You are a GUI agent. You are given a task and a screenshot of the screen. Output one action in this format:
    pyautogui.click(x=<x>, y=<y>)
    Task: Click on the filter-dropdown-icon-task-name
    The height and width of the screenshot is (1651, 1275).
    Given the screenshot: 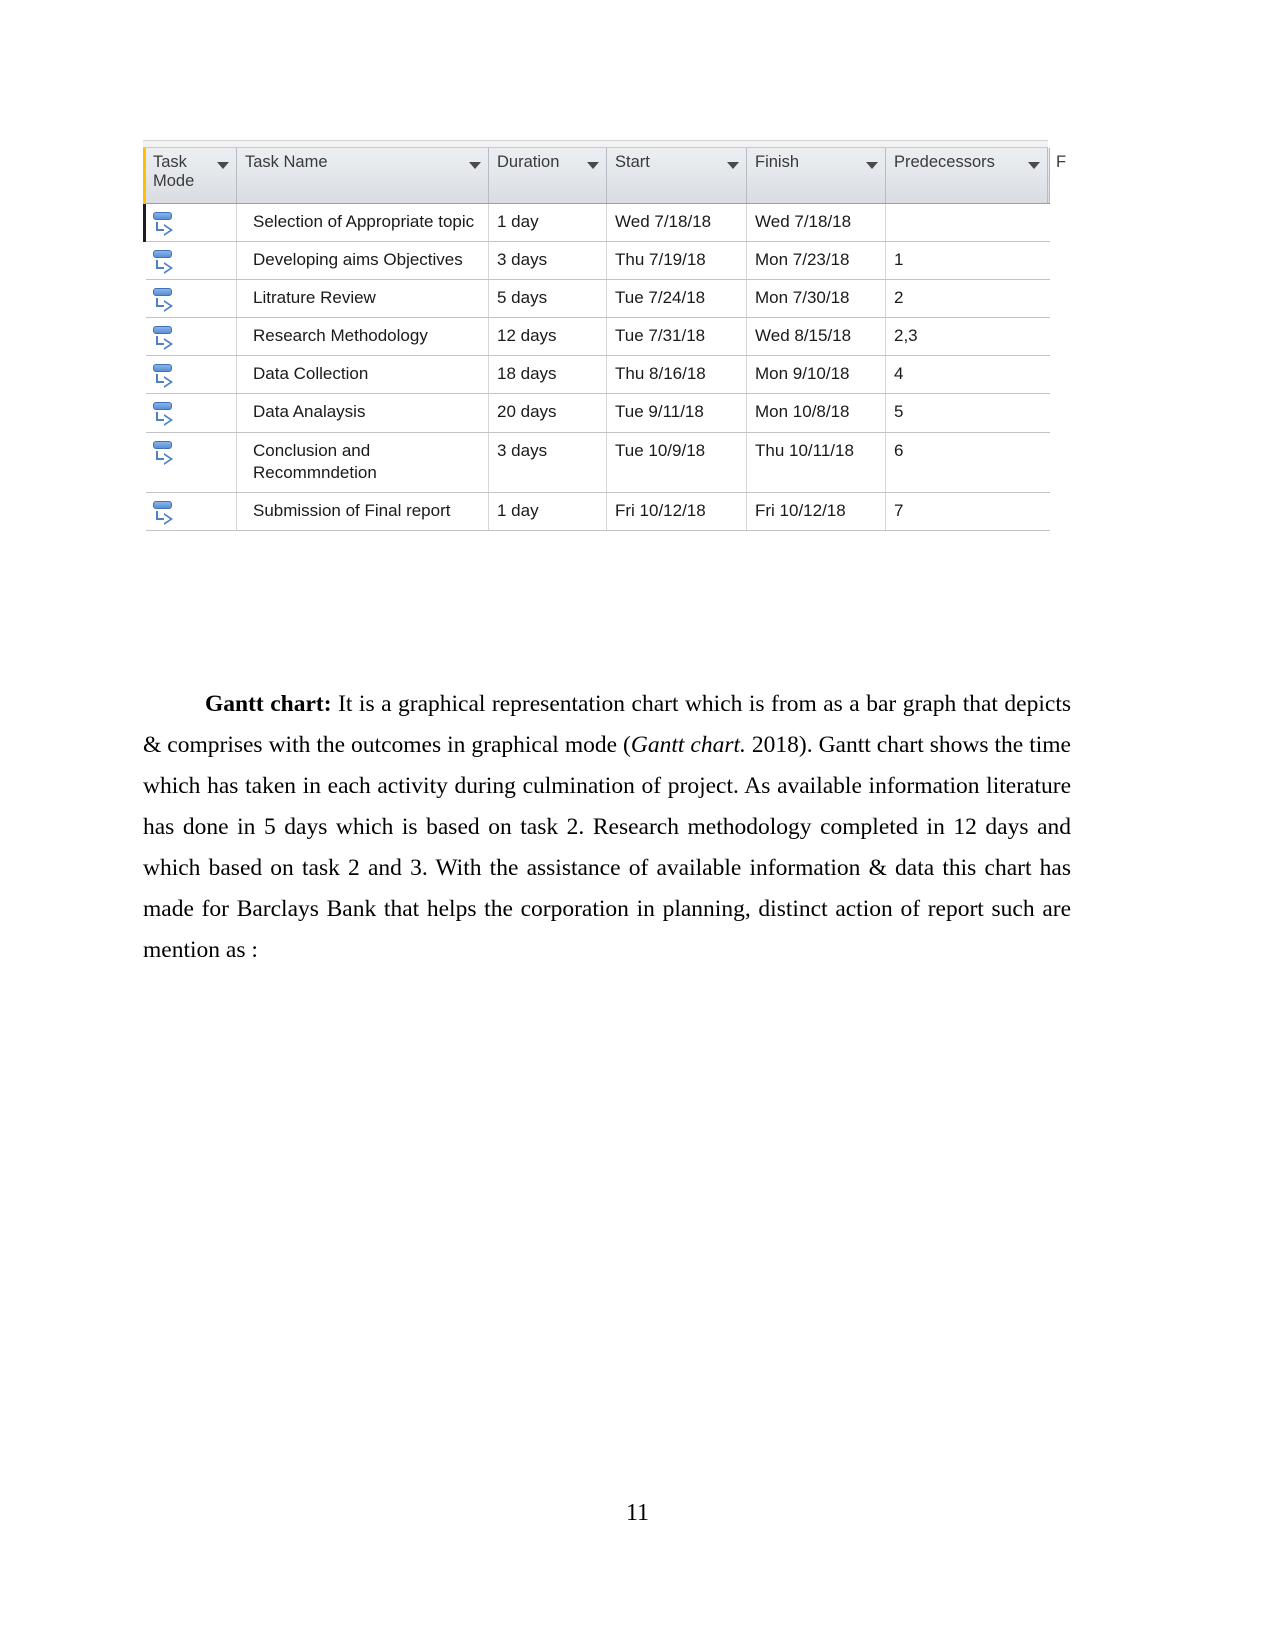 What is the action you would take?
    pyautogui.click(x=475, y=165)
    